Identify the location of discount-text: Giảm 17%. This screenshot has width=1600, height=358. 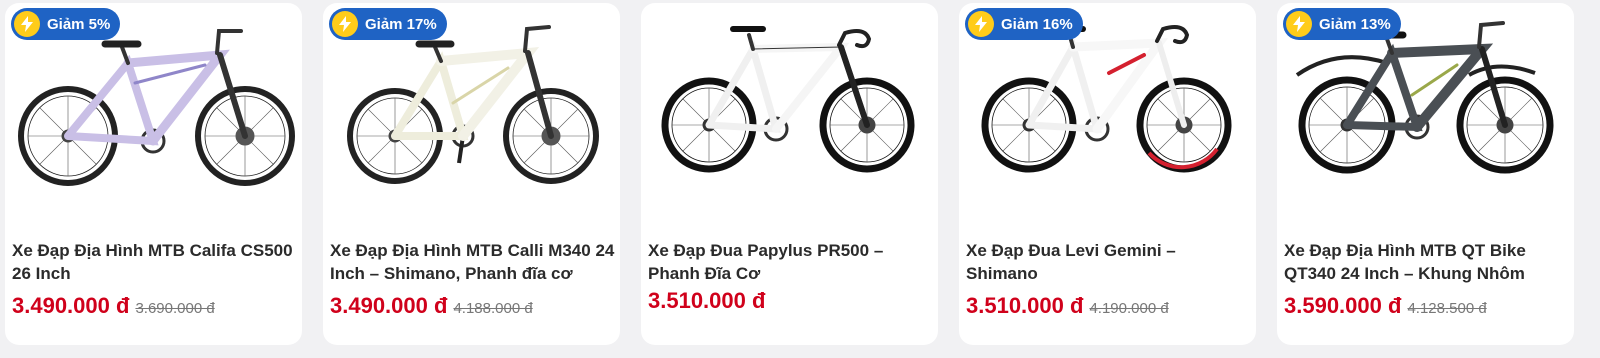
(401, 24).